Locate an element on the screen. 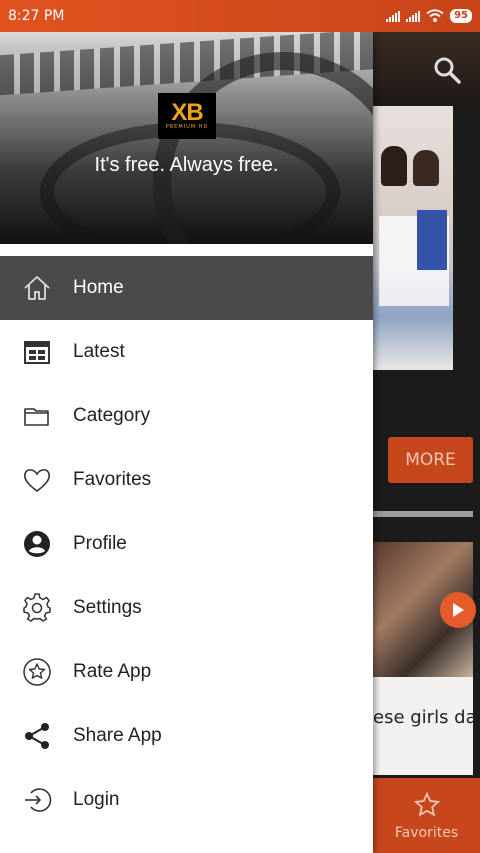 The image size is (480, 853). menu-item-label: Share App is located at coordinates (117, 735).